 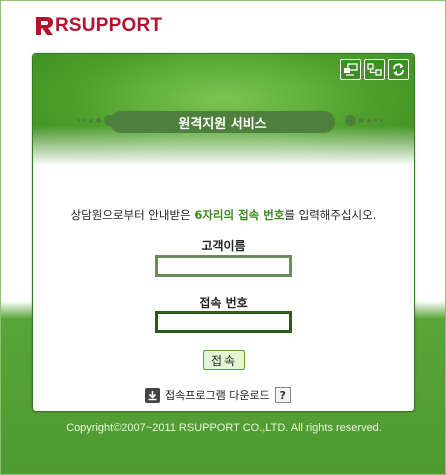 What do you see at coordinates (282, 395) in the screenshot?
I see `help-icon: ?` at bounding box center [282, 395].